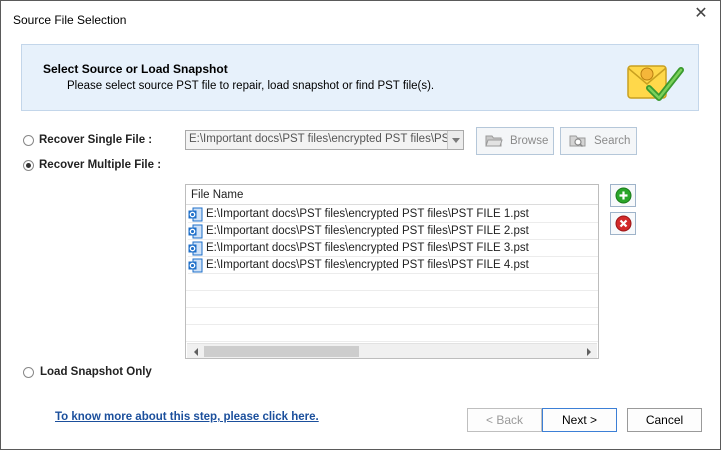 This screenshot has width=721, height=450. Describe the element at coordinates (96, 140) in the screenshot. I see `radio-single-label: Recover Single File :` at that location.